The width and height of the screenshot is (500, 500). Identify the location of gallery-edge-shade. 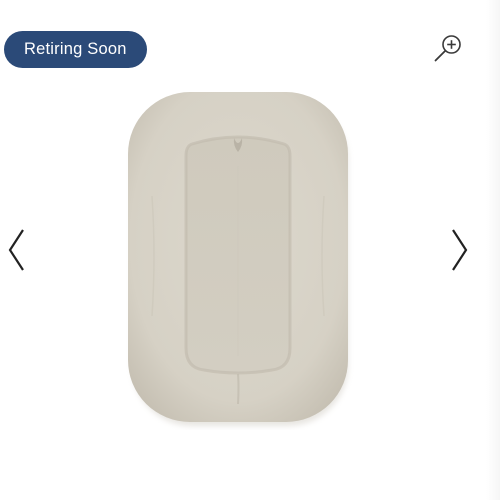
(493, 250).